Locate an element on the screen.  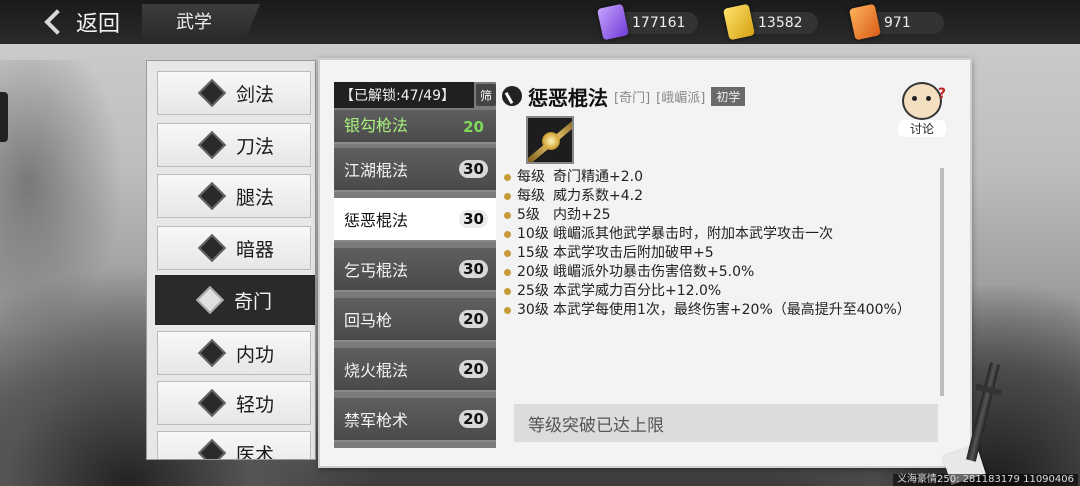
effect-row: 10级 峨嵋派其他武学暴击时，附加本武学攻击一次 is located at coordinates (719, 234).